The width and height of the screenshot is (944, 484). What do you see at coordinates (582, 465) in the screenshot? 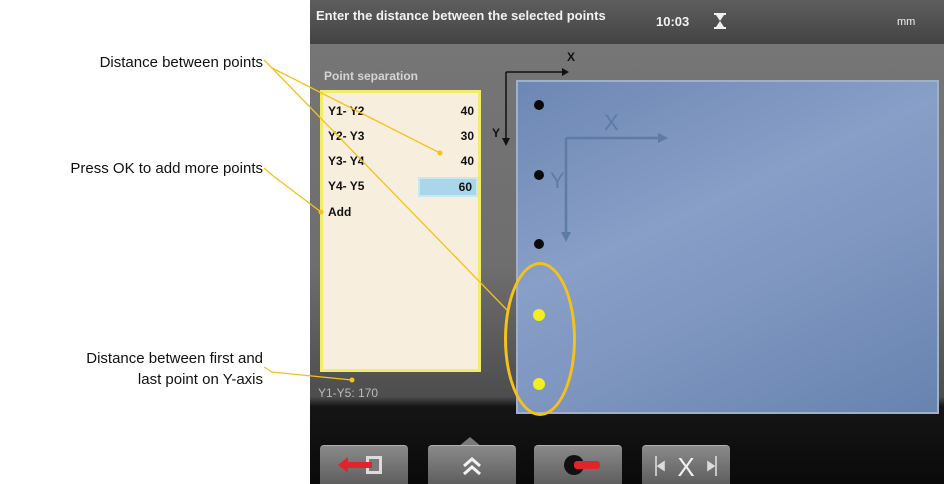
I see `measure-toggle-icon` at bounding box center [582, 465].